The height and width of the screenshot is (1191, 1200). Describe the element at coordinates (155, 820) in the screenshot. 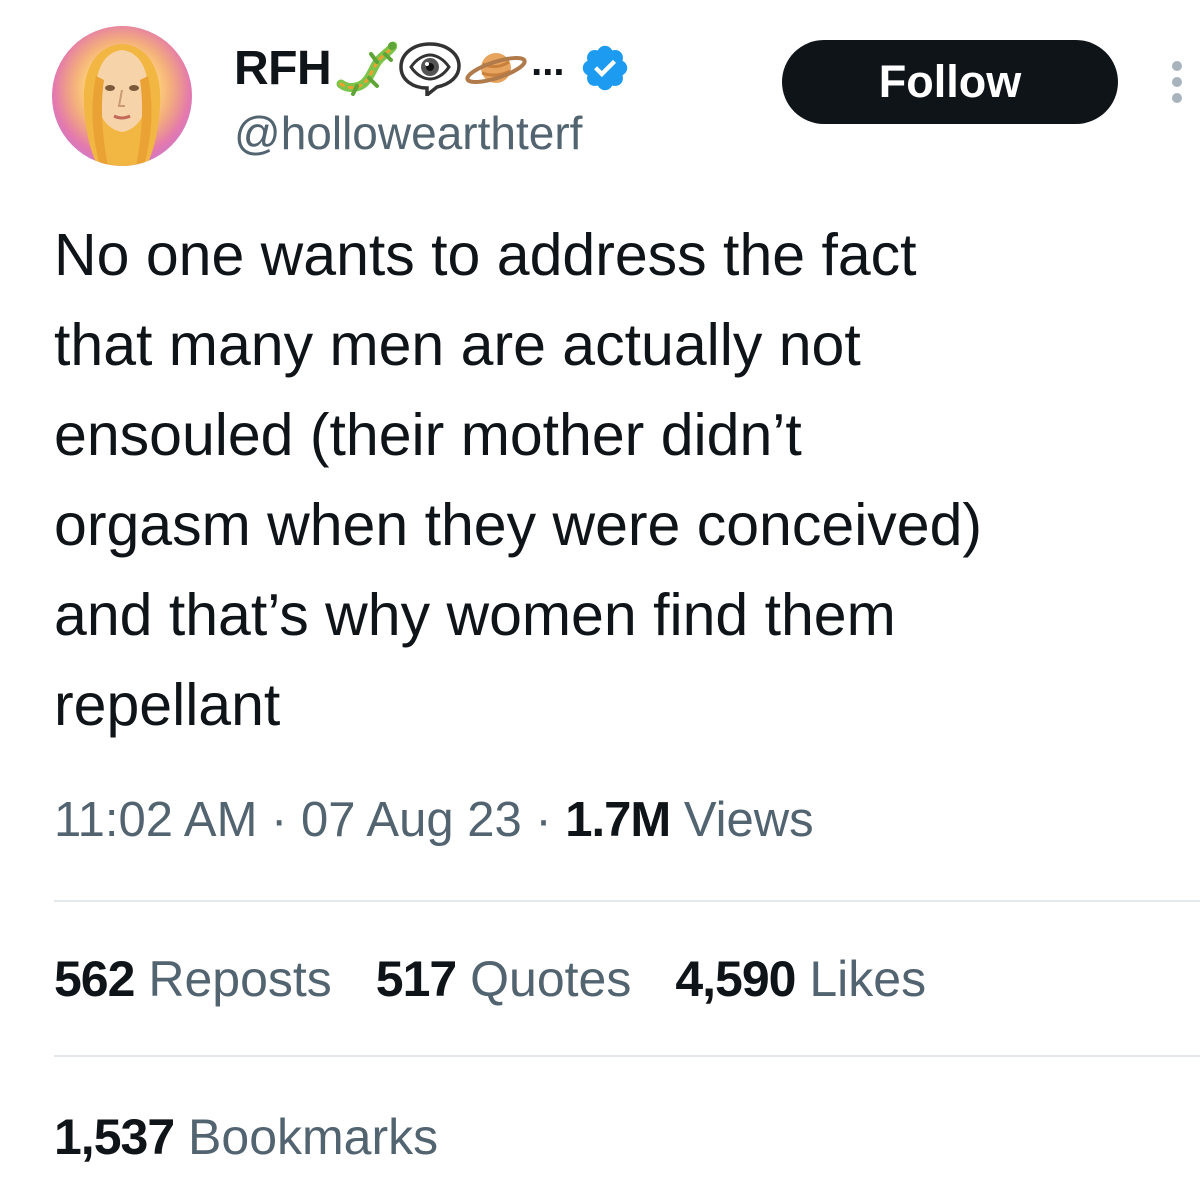

I see `tweet-time: 11:02 AM` at that location.